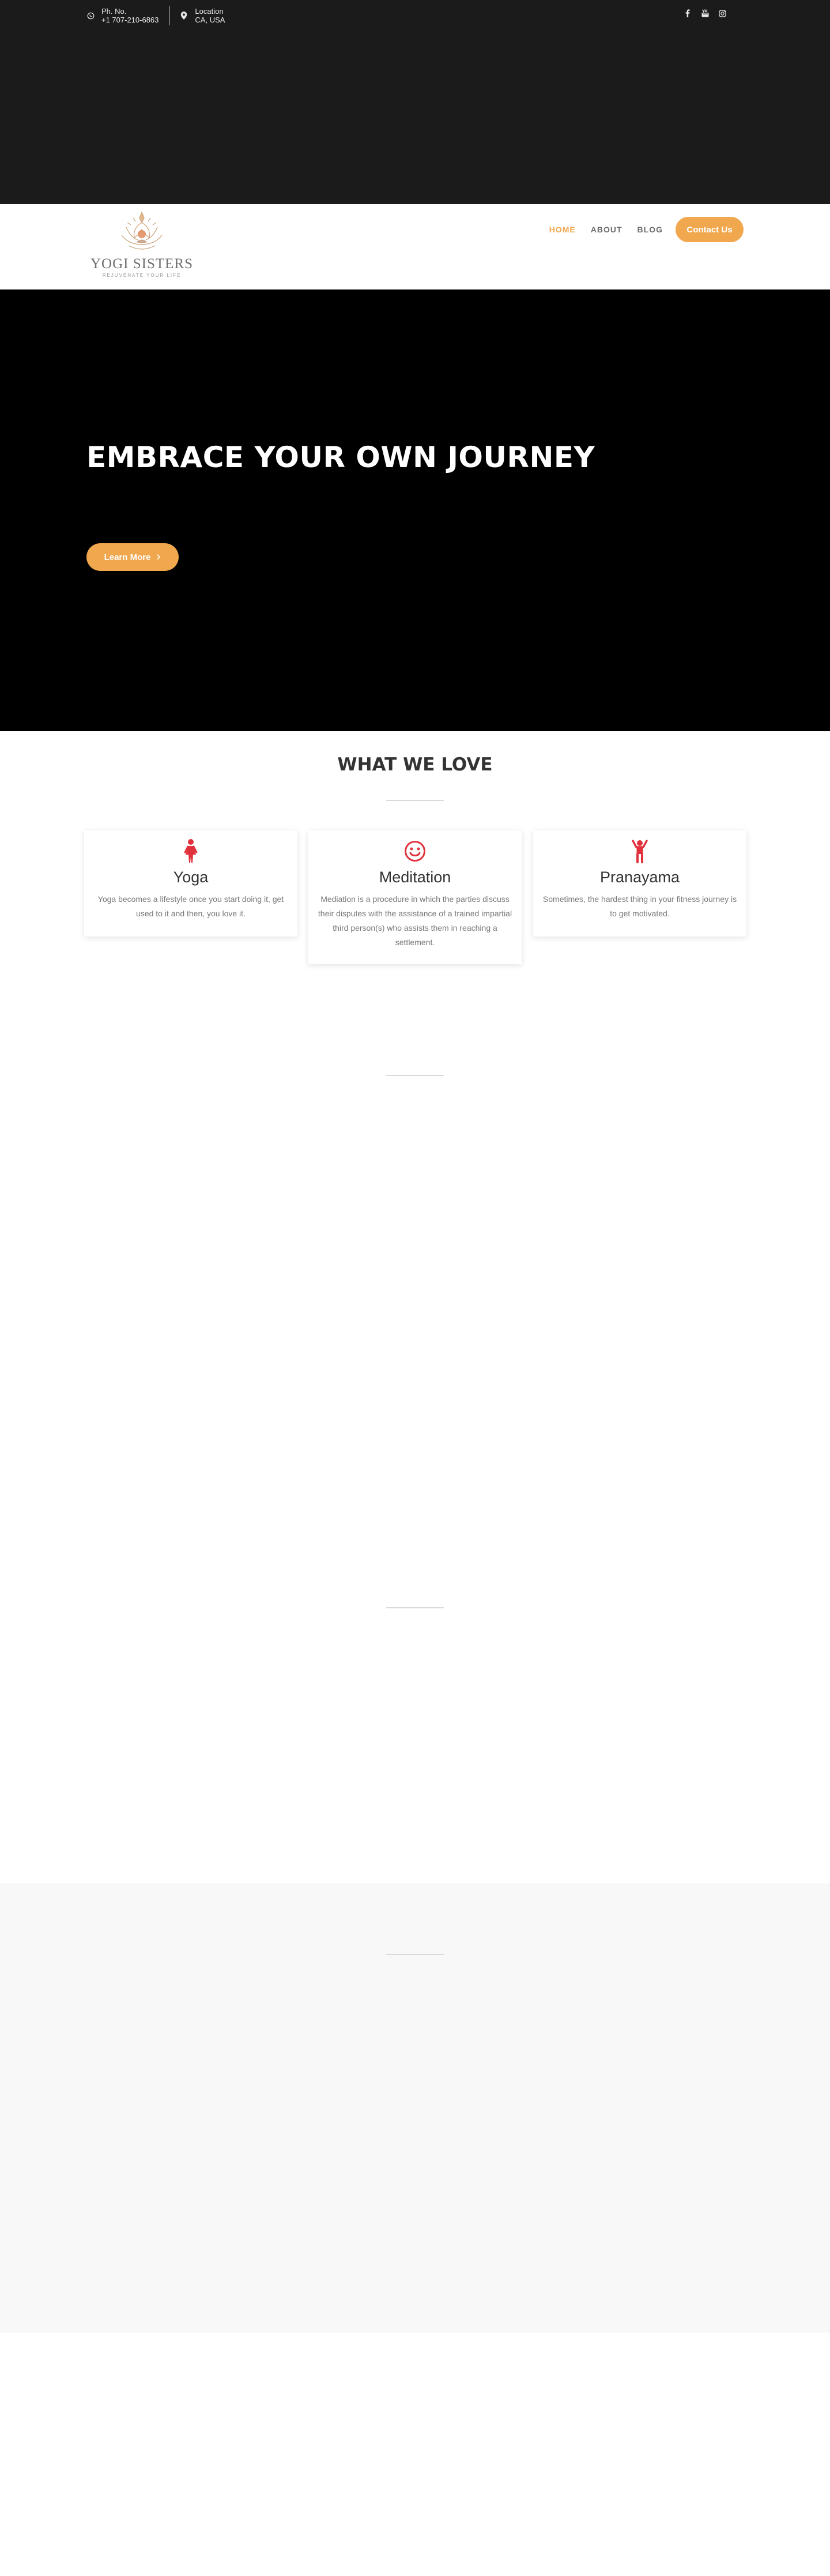 This screenshot has width=830, height=2576. I want to click on whatsapp-icon, so click(90, 16).